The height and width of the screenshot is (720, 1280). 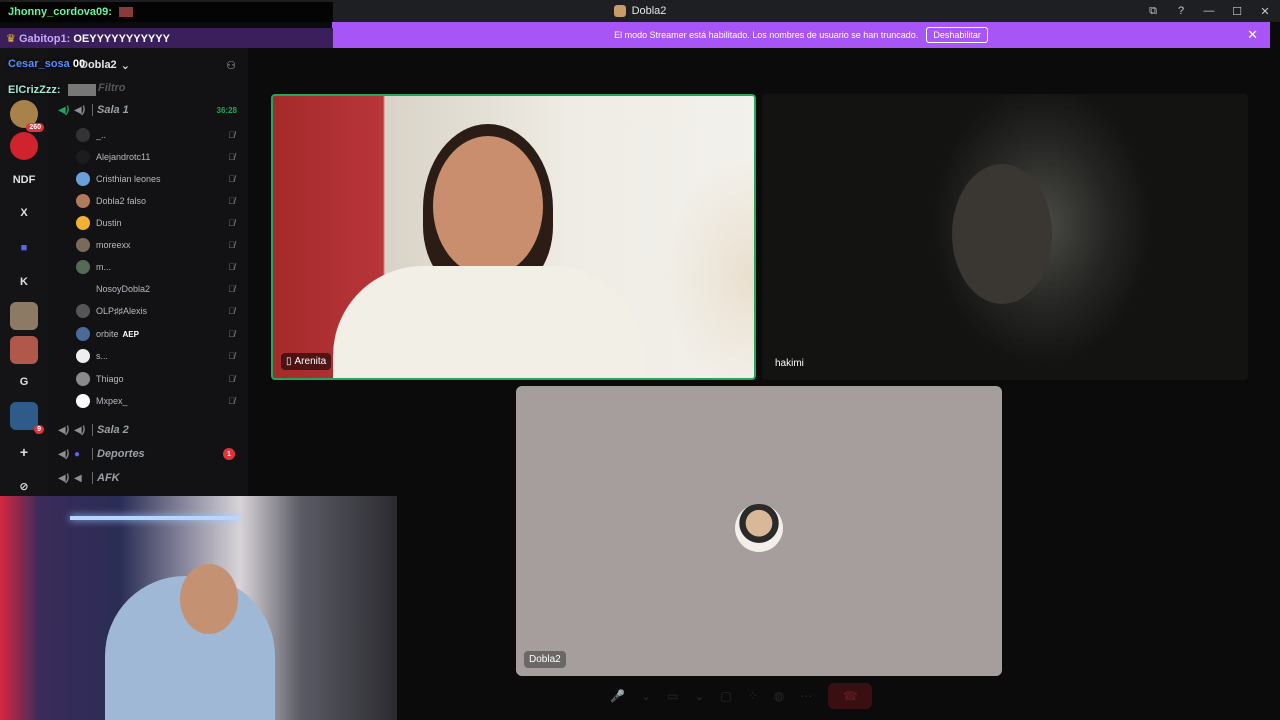 What do you see at coordinates (150, 478) in the screenshot?
I see `channel-afk: ◀) ◀ AFK` at bounding box center [150, 478].